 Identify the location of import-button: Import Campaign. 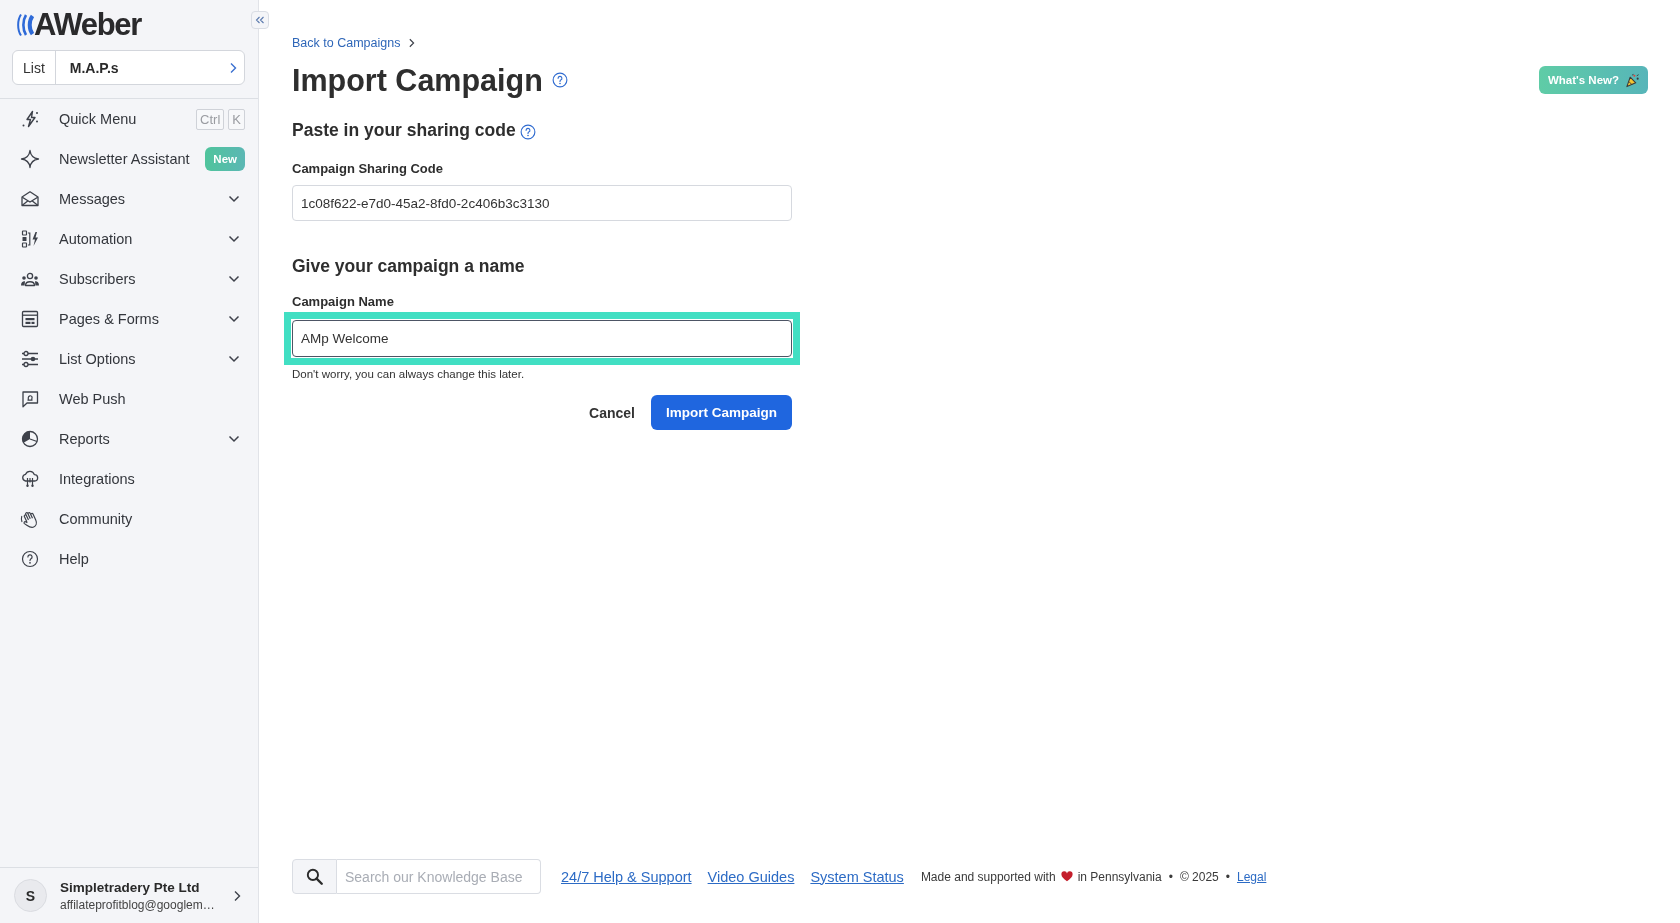
(721, 412).